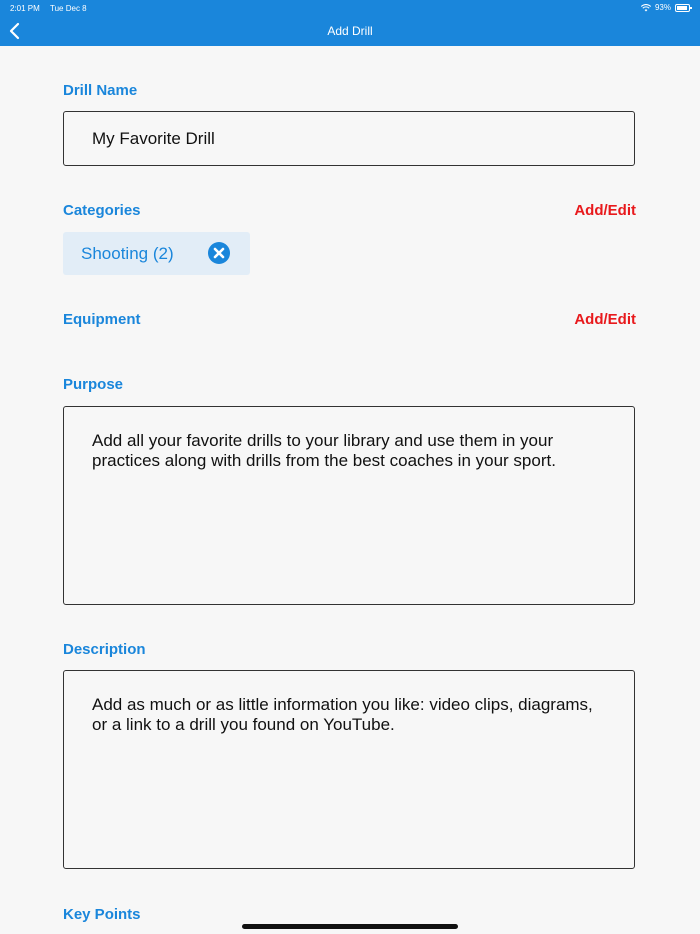 This screenshot has width=700, height=934. I want to click on page-title: Add Drill, so click(350, 31).